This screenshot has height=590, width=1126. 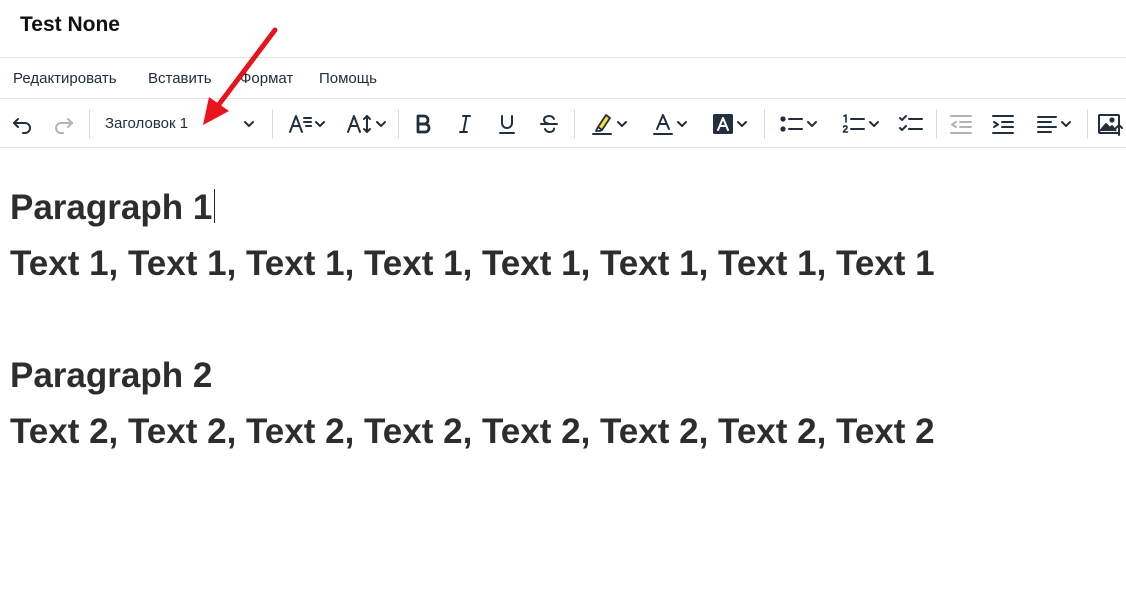 I want to click on indent-icon, so click(x=1003, y=124).